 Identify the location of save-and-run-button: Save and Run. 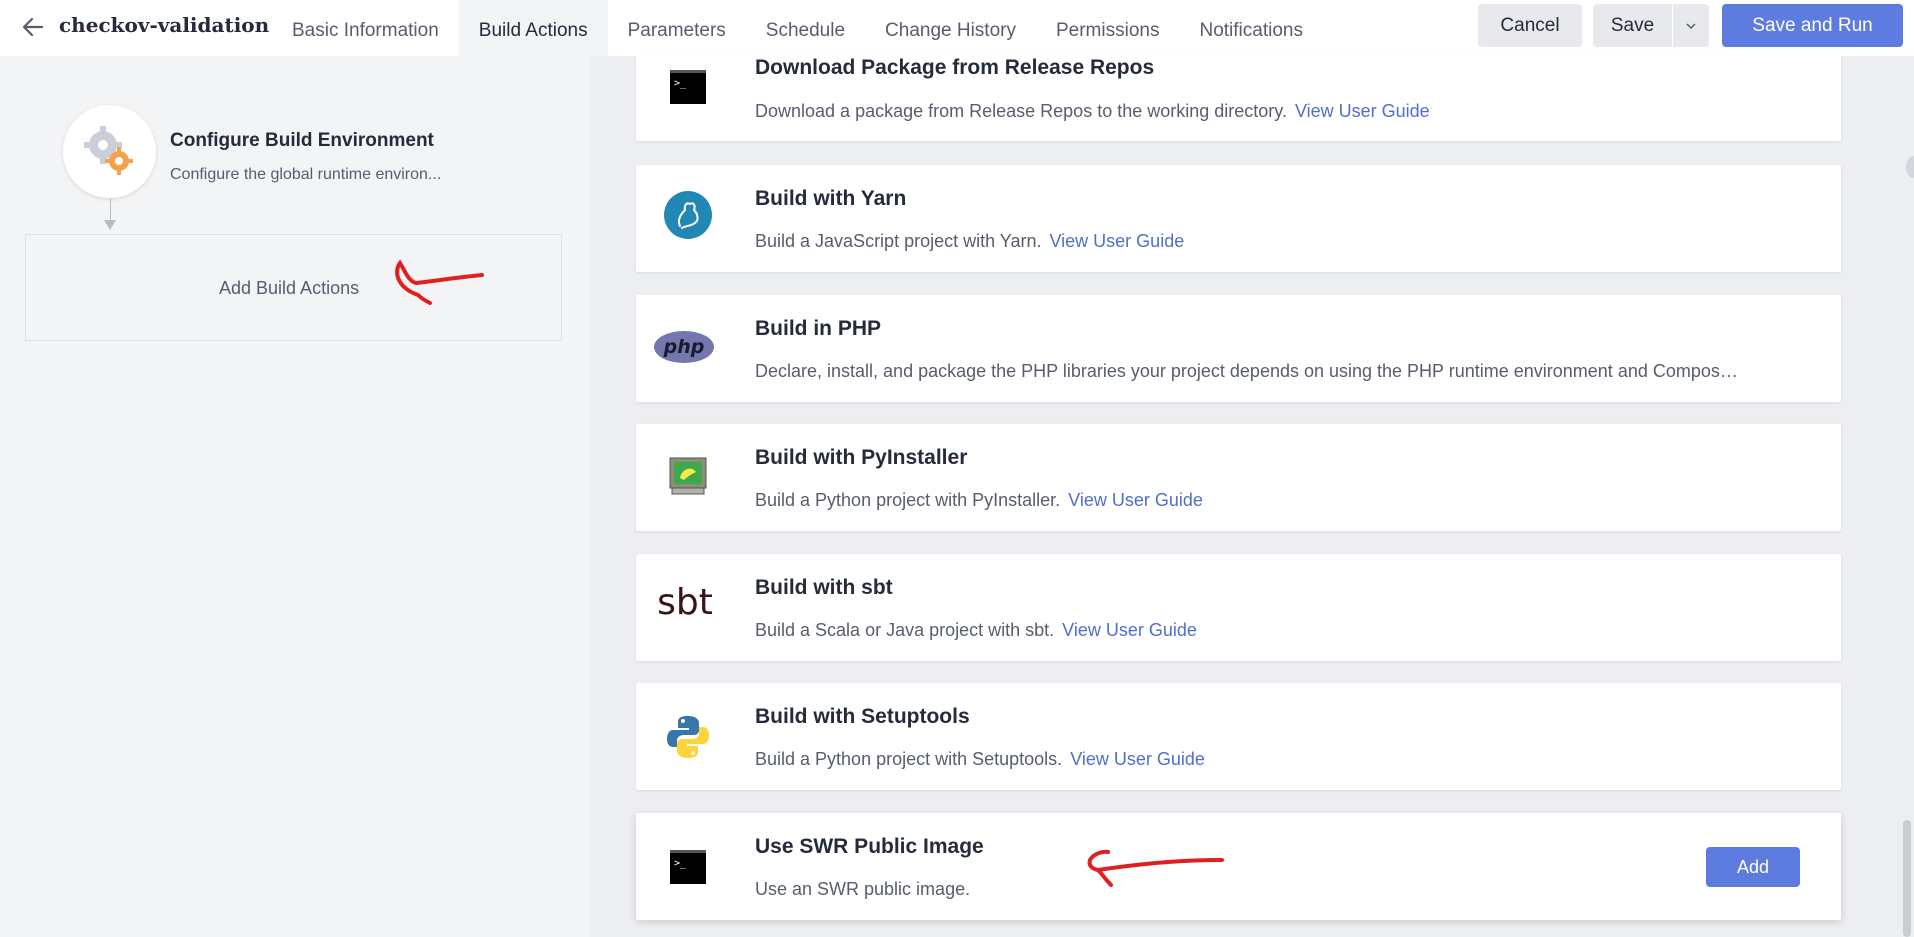
(1812, 25).